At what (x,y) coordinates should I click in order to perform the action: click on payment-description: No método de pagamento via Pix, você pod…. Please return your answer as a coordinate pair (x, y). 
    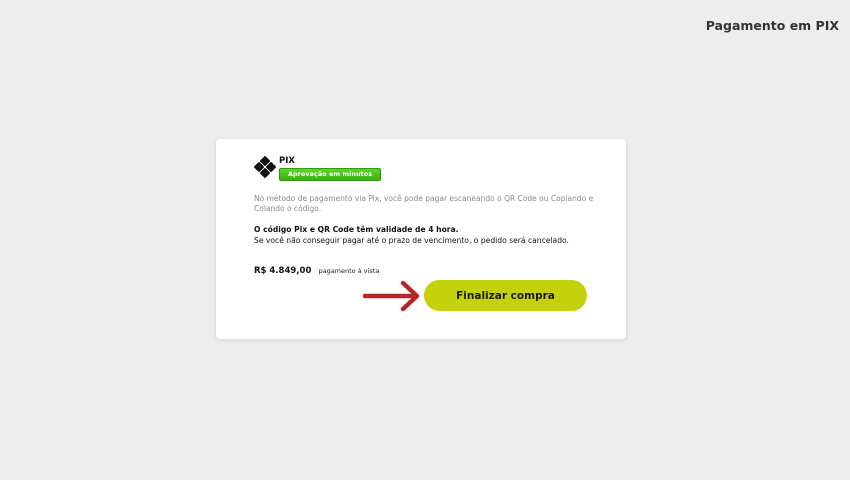
    Looking at the image, I should click on (424, 203).